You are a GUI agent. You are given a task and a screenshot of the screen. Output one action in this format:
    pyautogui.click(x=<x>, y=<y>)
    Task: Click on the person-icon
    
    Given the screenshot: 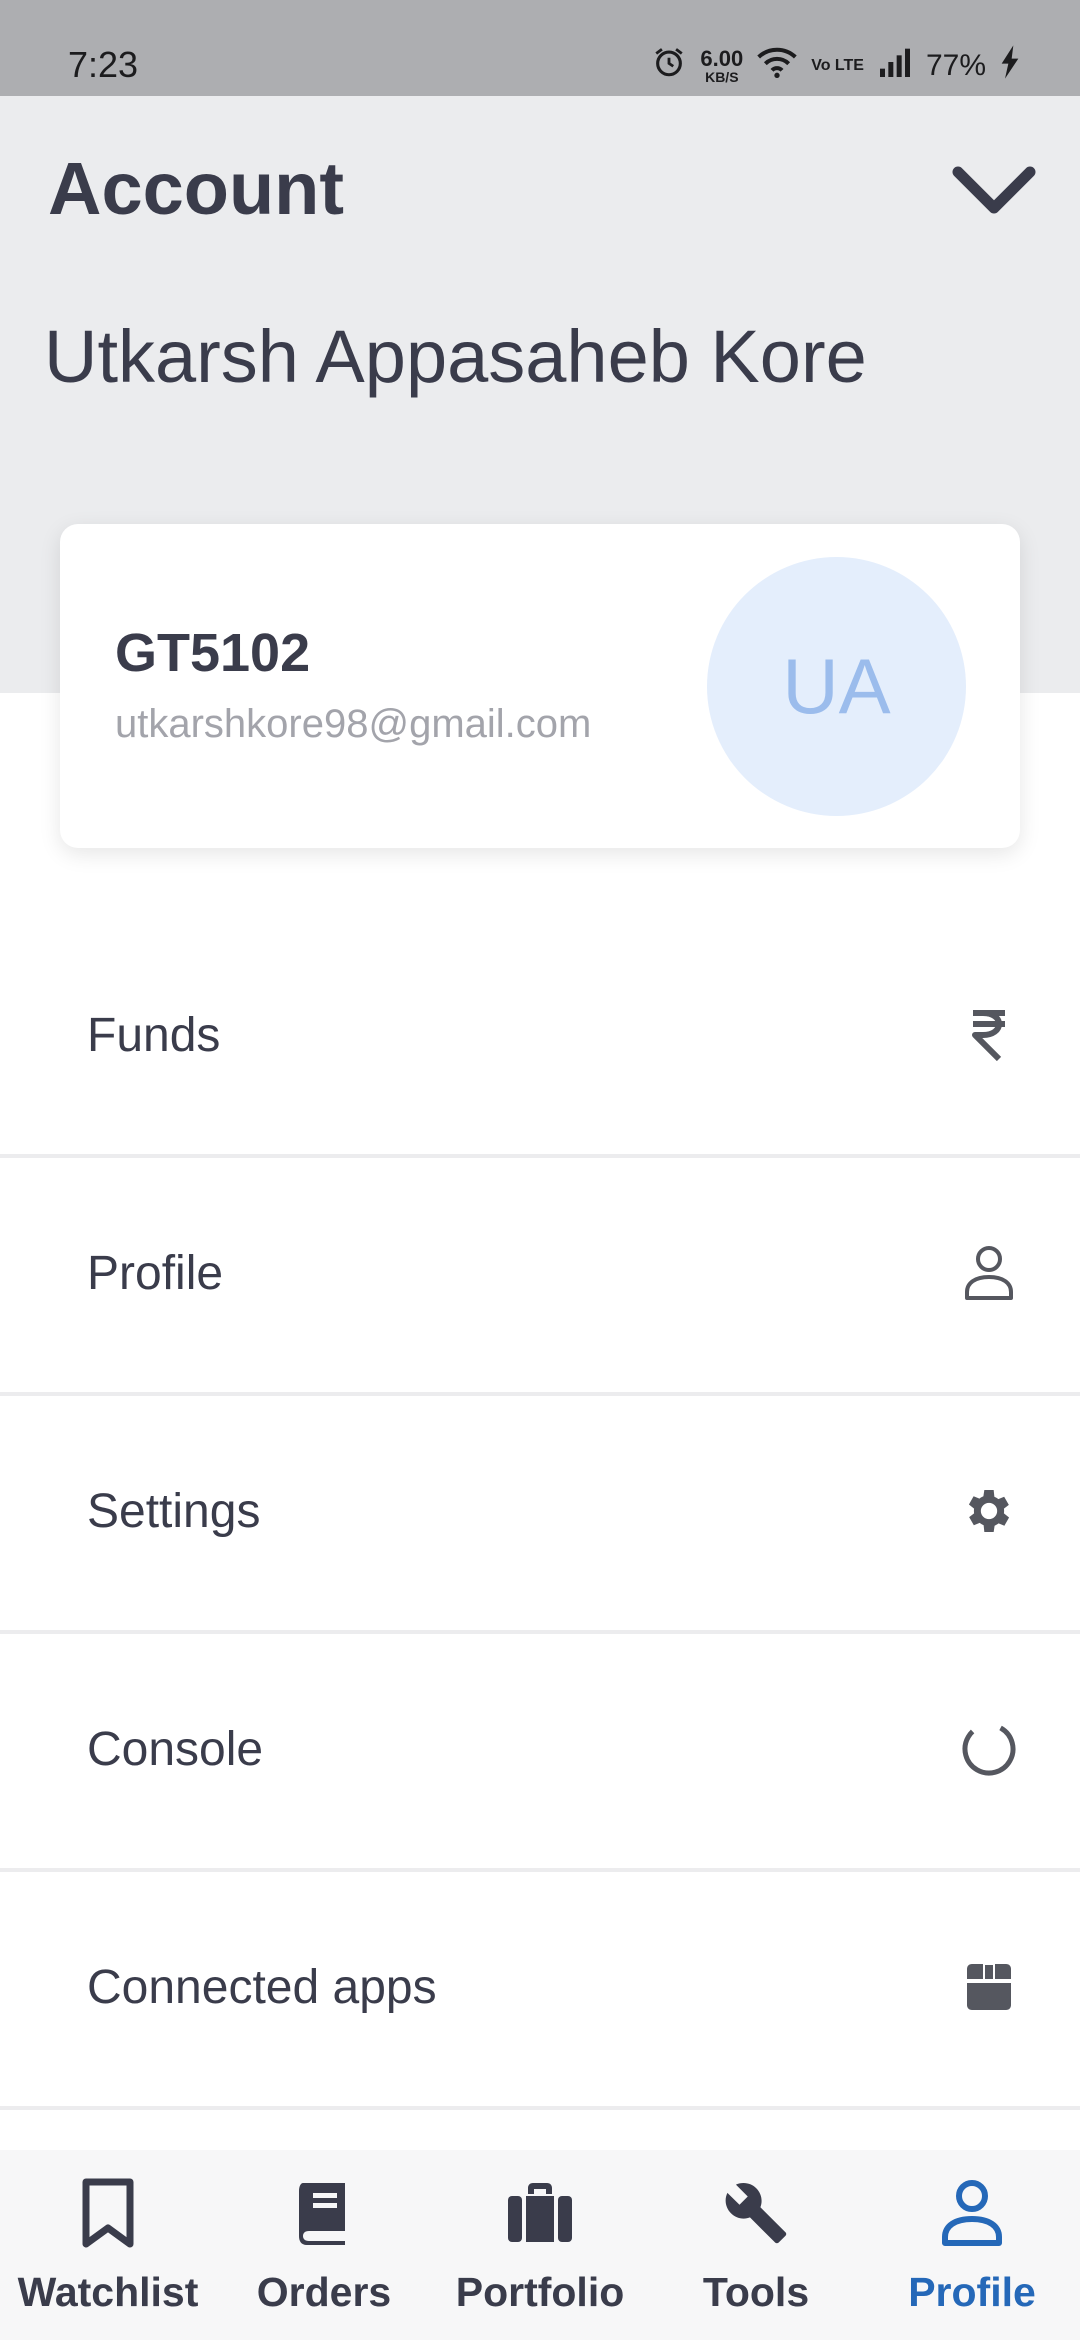 What is the action you would take?
    pyautogui.click(x=972, y=2213)
    